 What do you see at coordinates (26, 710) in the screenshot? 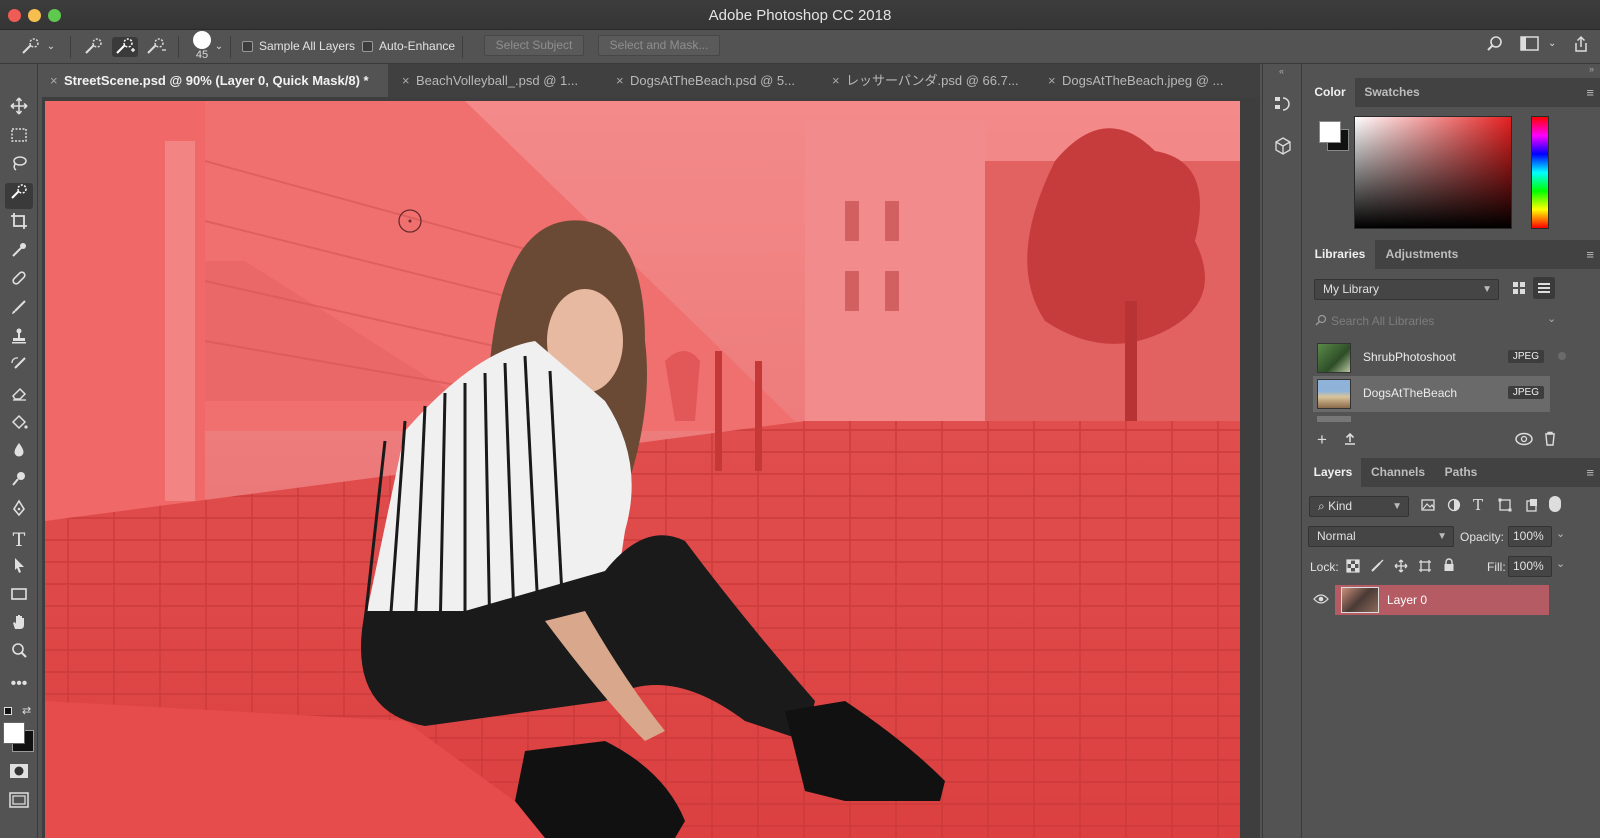
I see `swap-colors-icon: ⇄` at bounding box center [26, 710].